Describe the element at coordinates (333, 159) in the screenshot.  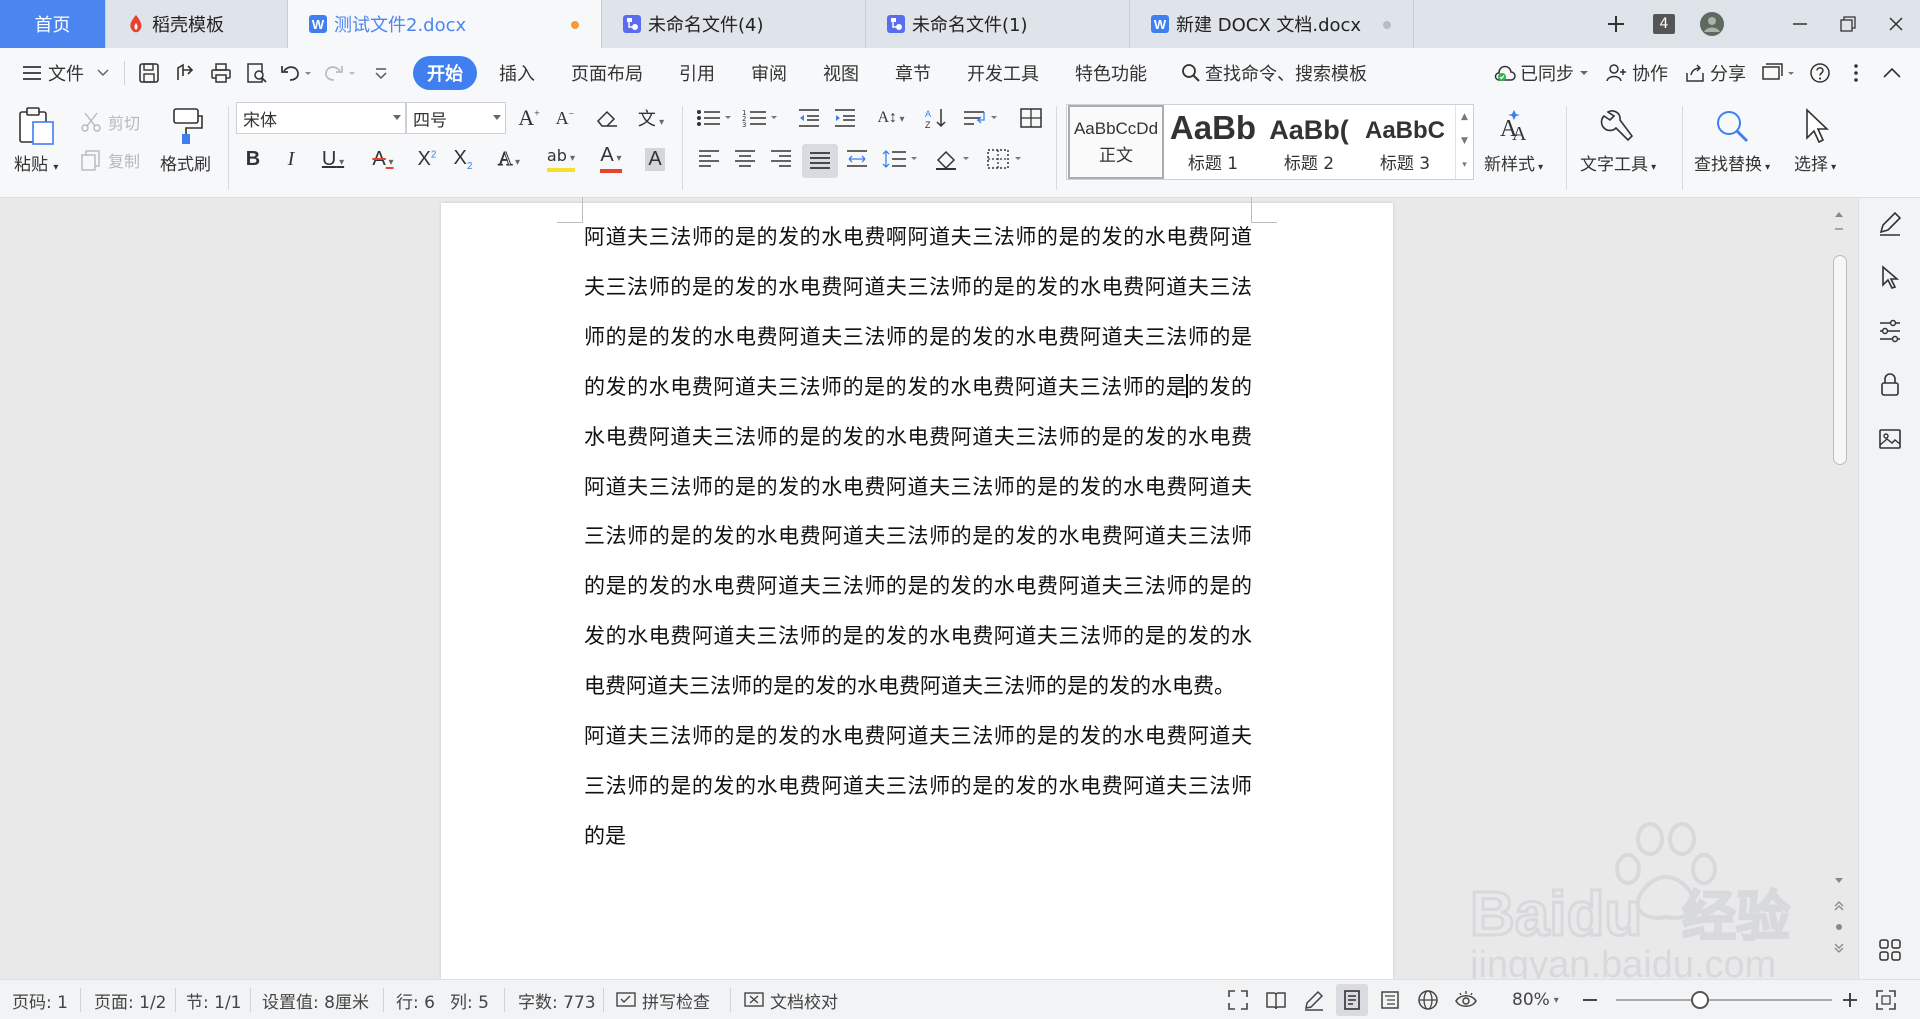
I see `underline-button: U ▾` at that location.